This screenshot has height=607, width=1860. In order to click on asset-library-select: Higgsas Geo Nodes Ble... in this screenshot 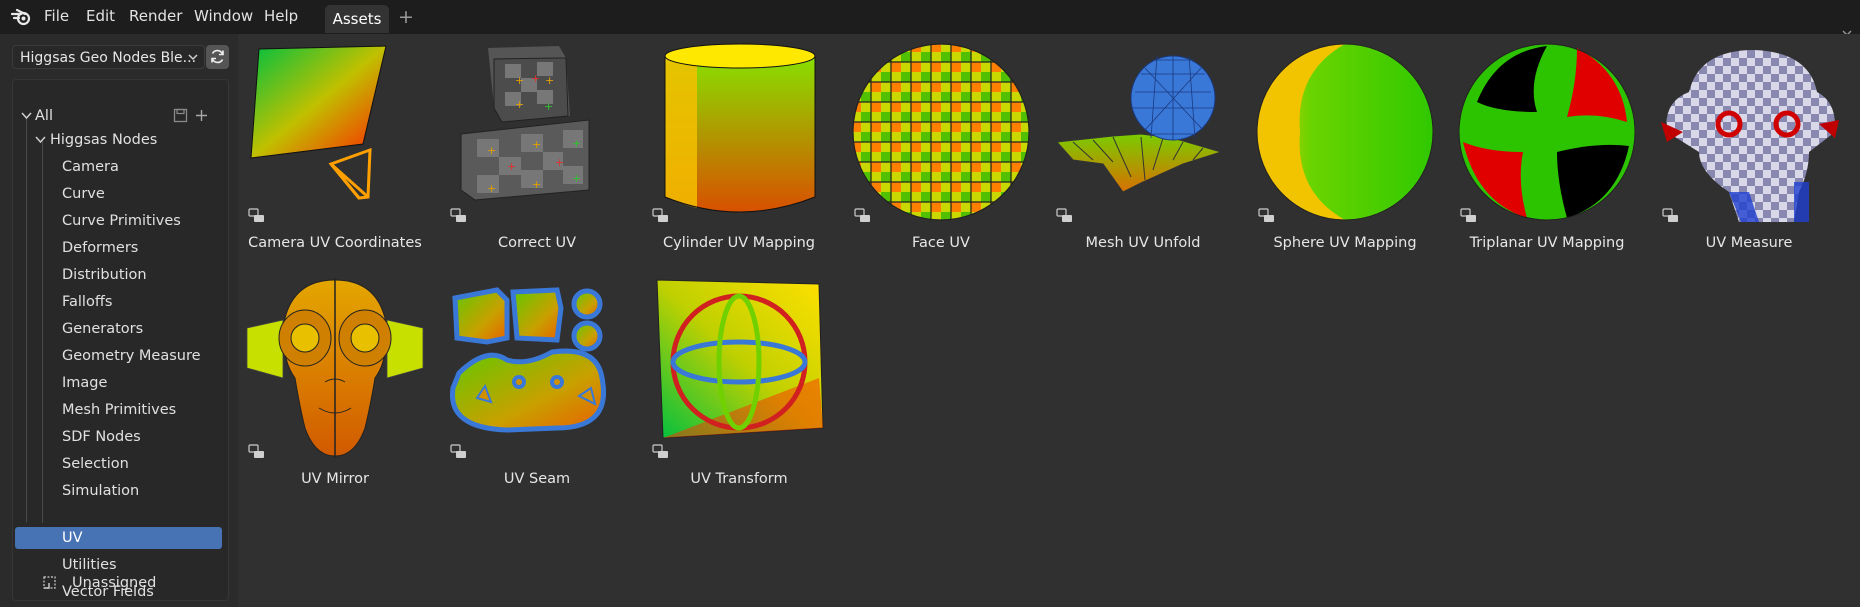, I will do `click(108, 57)`.